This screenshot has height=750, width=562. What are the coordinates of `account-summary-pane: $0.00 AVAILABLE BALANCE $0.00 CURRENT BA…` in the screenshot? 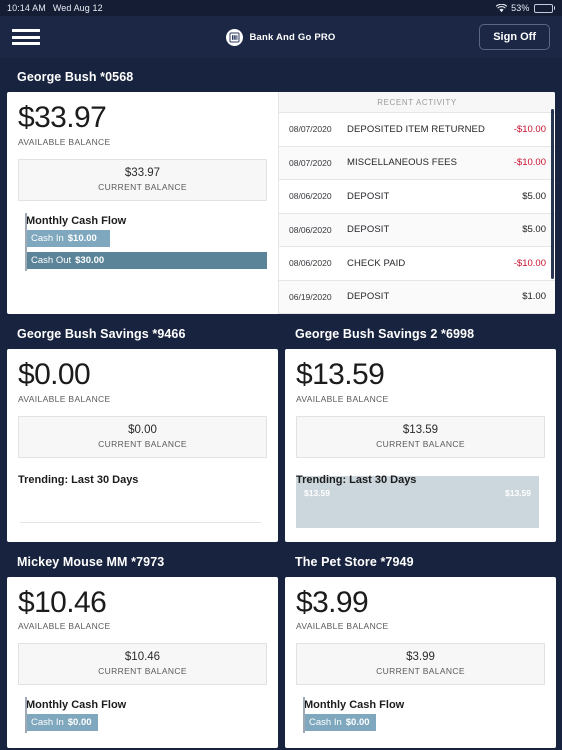 It's located at (142, 445).